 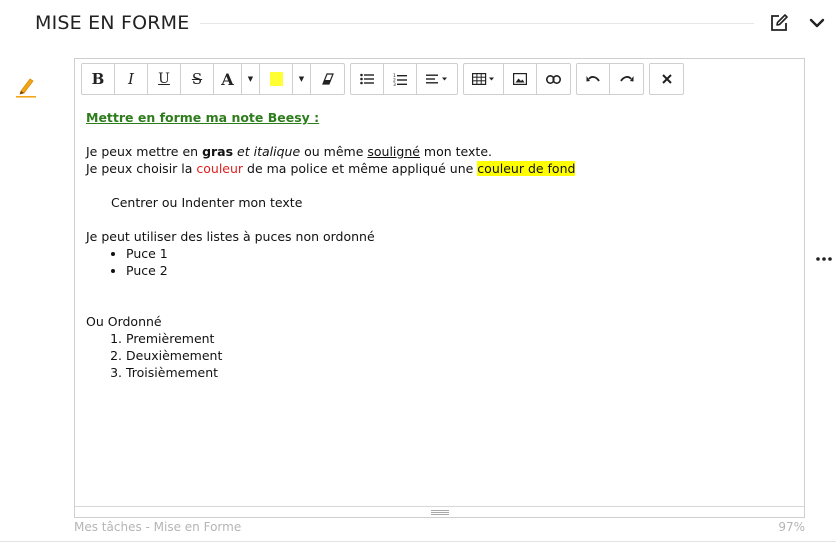 What do you see at coordinates (158, 527) in the screenshot?
I see `note-path: Mes tâches - Mise en Forme` at bounding box center [158, 527].